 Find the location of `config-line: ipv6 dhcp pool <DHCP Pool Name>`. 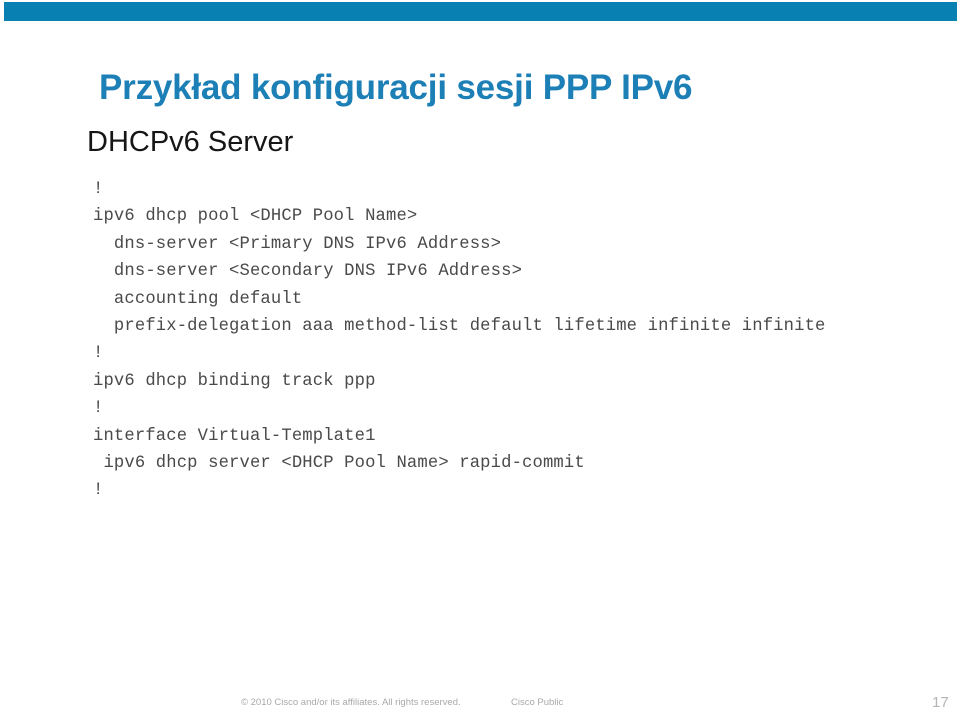

config-line: ipv6 dhcp pool <DHCP Pool Name> is located at coordinates (255, 217).